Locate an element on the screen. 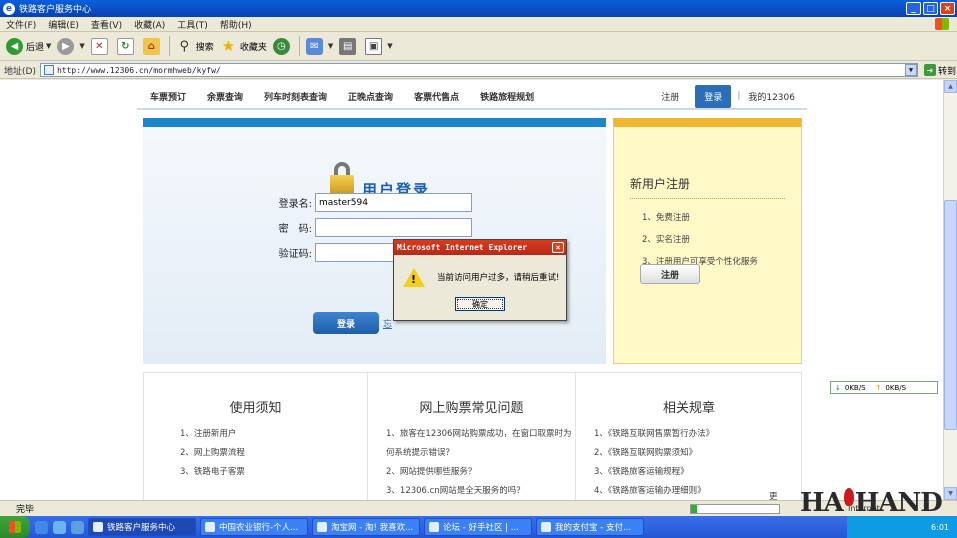 The image size is (957, 538). history-icon: ◷ is located at coordinates (281, 46).